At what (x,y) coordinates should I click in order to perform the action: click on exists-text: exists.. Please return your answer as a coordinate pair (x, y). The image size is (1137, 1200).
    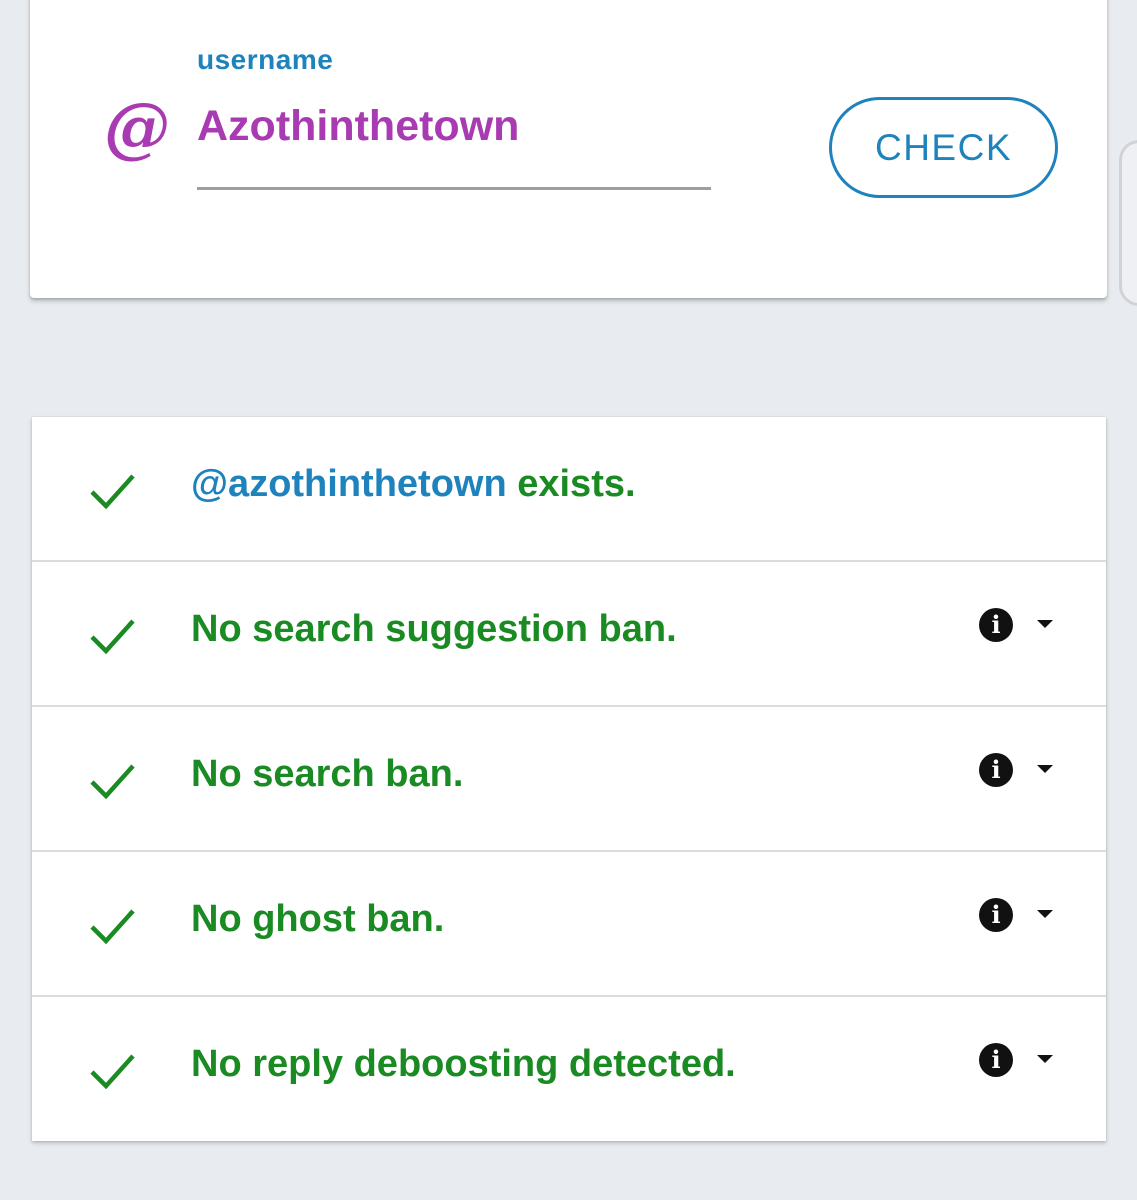
    Looking at the image, I should click on (571, 484).